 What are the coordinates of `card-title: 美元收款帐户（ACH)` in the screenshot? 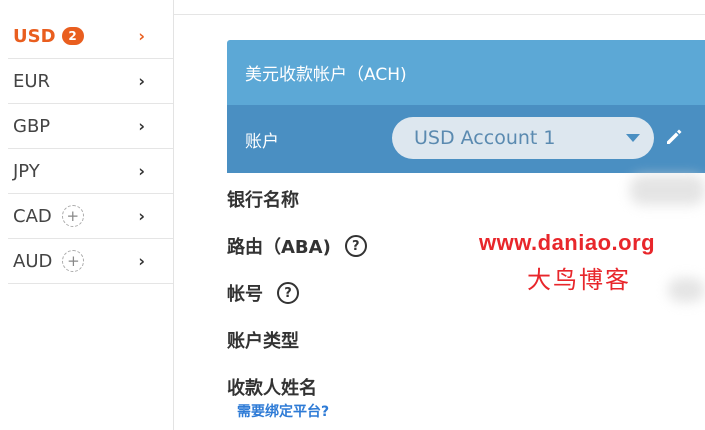 It's located at (466, 72).